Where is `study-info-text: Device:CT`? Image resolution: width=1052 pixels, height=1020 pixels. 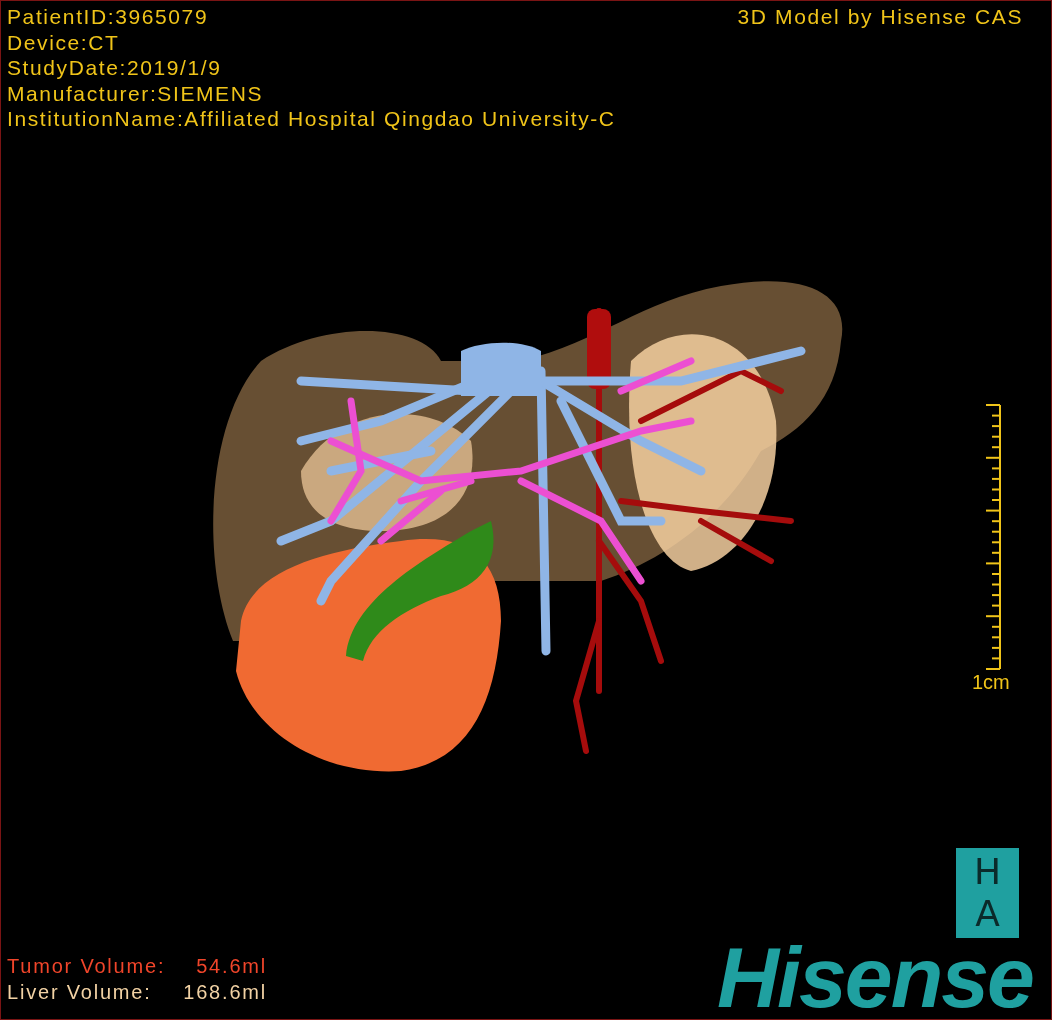
study-info-text: Device:CT is located at coordinates (64, 42).